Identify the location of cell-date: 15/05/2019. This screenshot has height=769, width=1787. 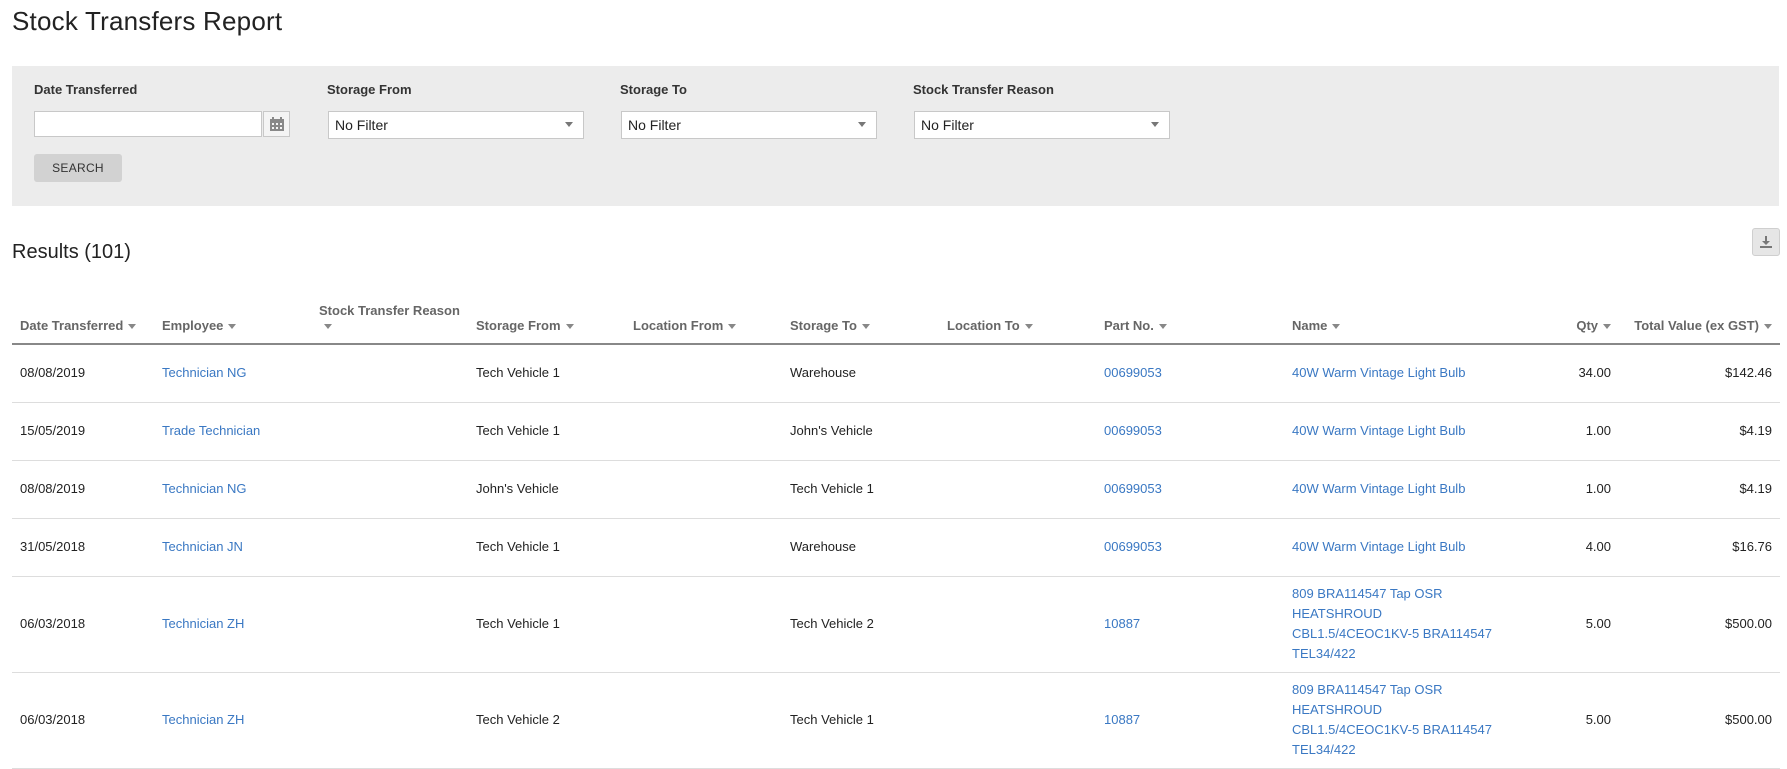
(83, 431).